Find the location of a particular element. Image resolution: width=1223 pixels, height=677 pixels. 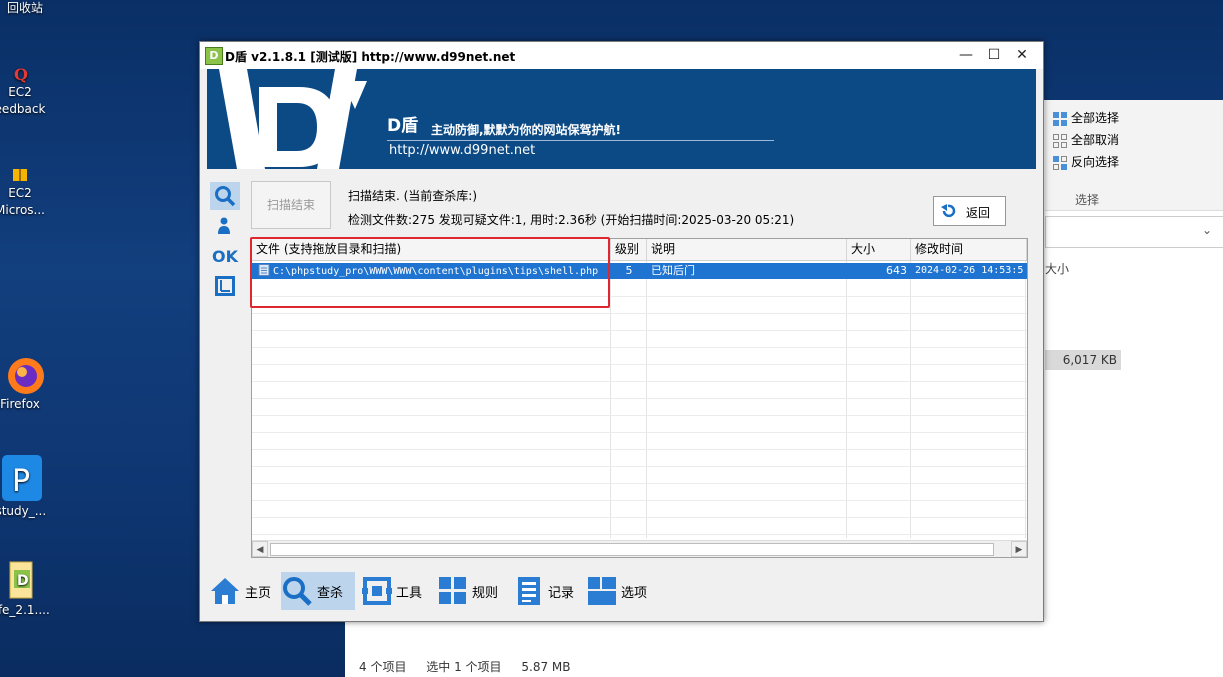

bottom-navigation: 主页 查杀 工具 规则 记录 选项 is located at coordinates (621, 589).